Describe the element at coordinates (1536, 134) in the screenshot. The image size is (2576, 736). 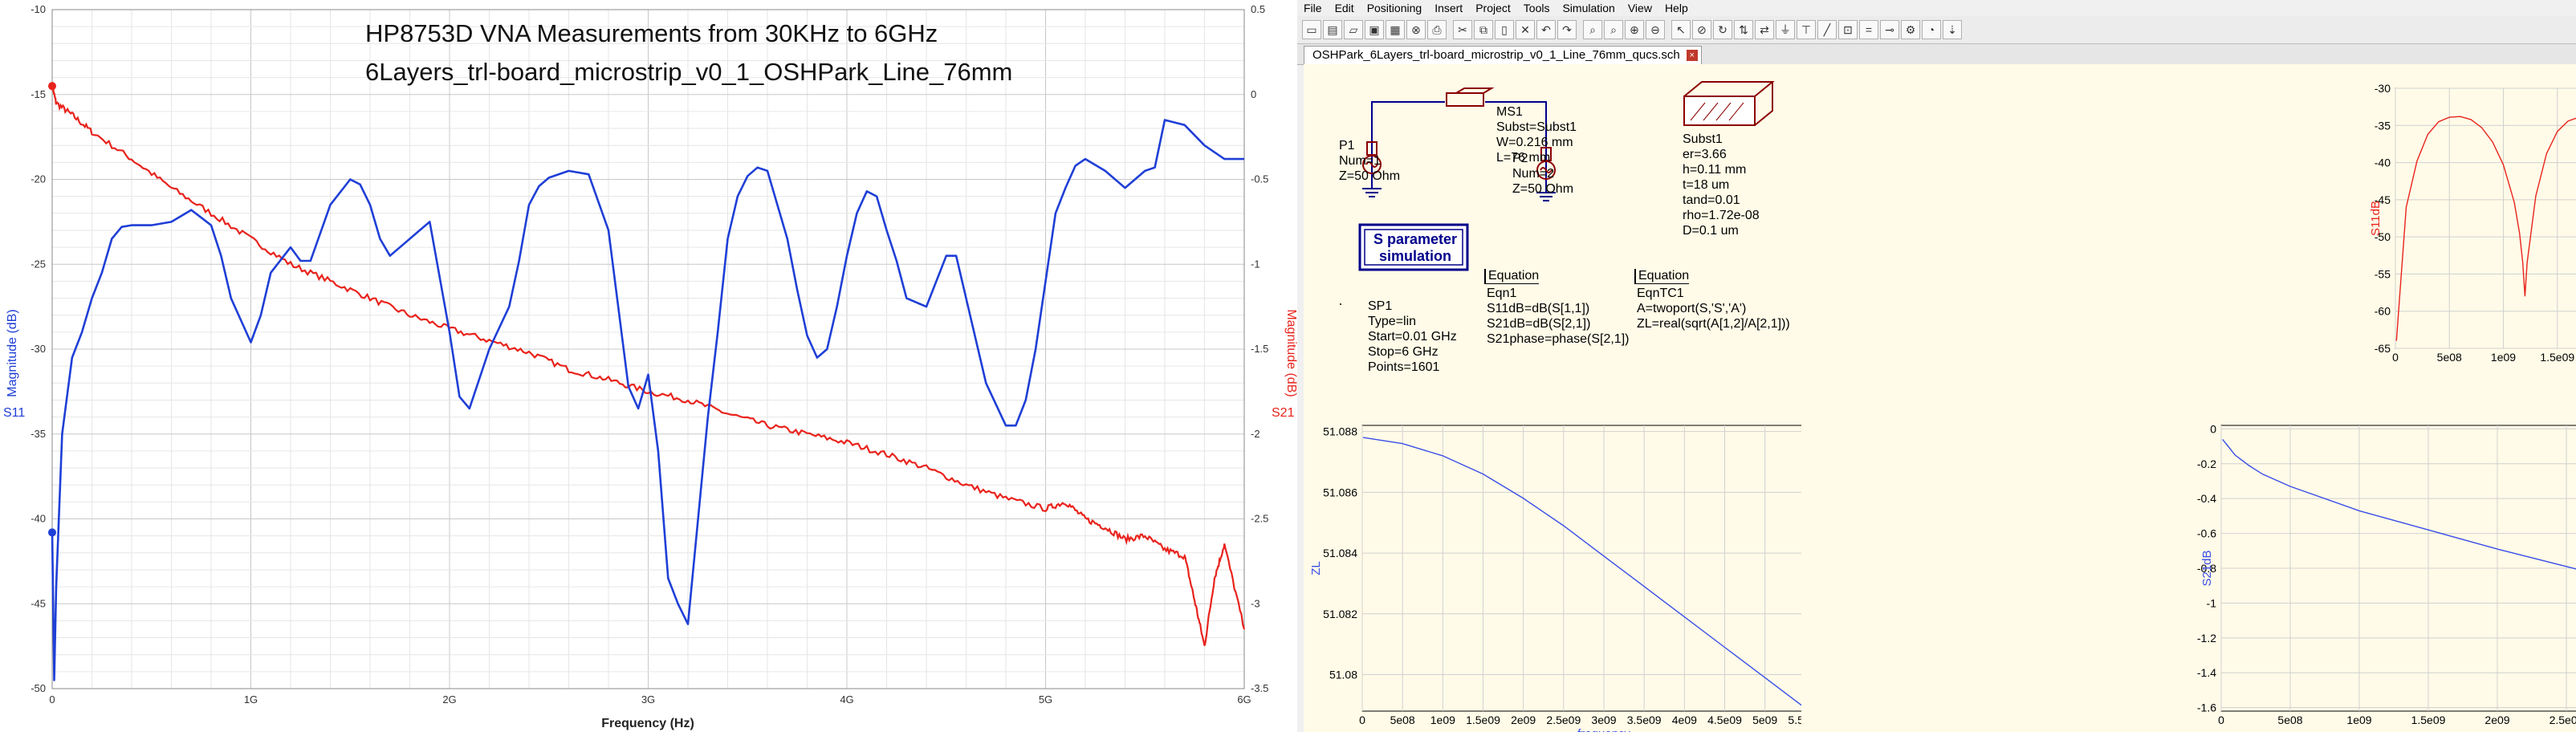
I see `microstrip-params: MS1 Subst=Subst1 W=0.216 mm L=76 mm` at that location.